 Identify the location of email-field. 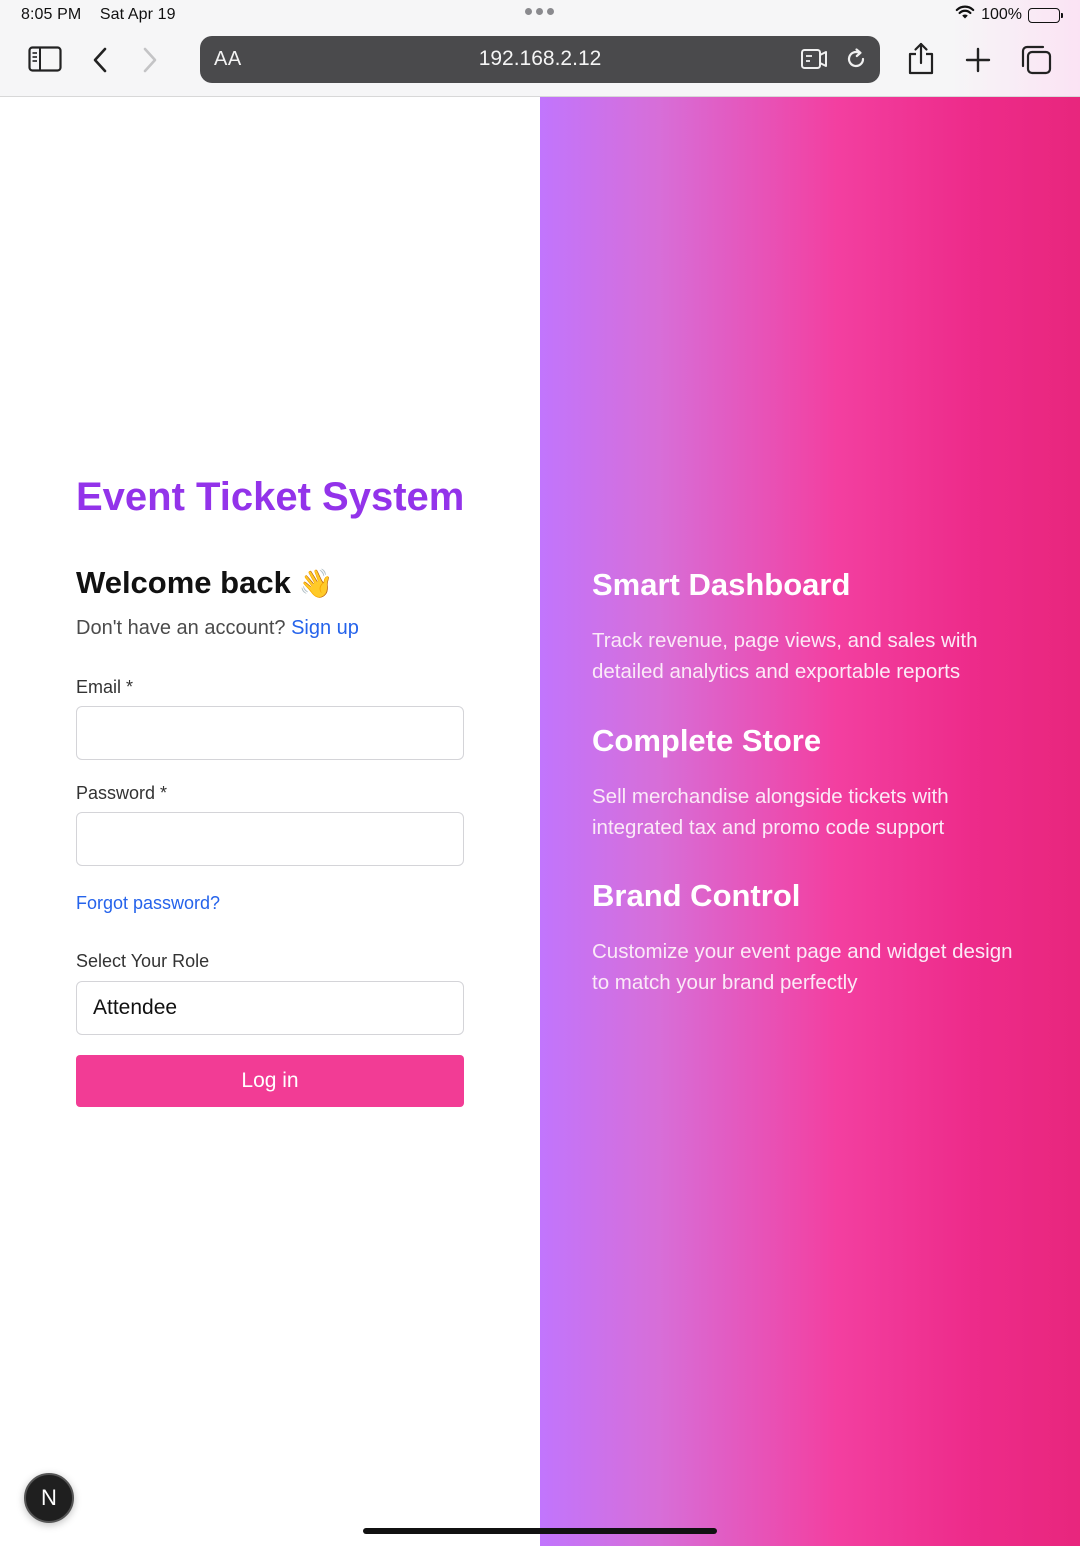
(270, 733).